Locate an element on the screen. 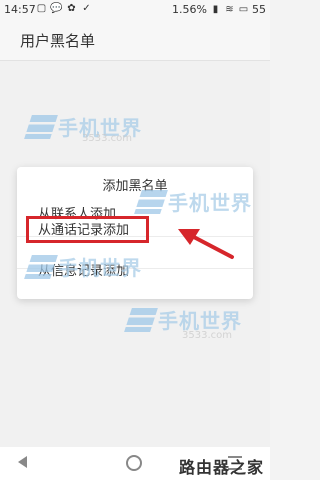 This screenshot has height=480, width=320. check-icon: ✓ is located at coordinates (86, 8).